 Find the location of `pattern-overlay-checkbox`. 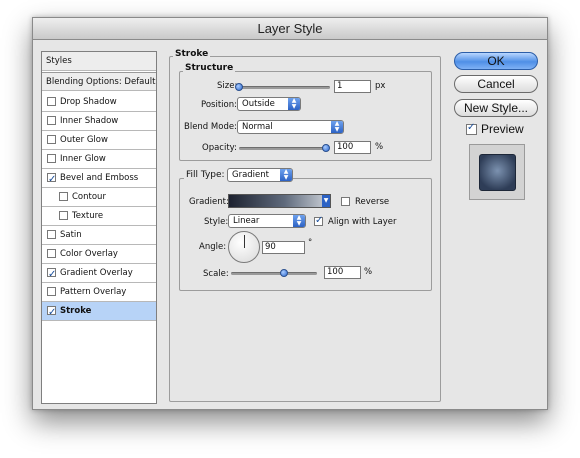

pattern-overlay-checkbox is located at coordinates (51, 291).